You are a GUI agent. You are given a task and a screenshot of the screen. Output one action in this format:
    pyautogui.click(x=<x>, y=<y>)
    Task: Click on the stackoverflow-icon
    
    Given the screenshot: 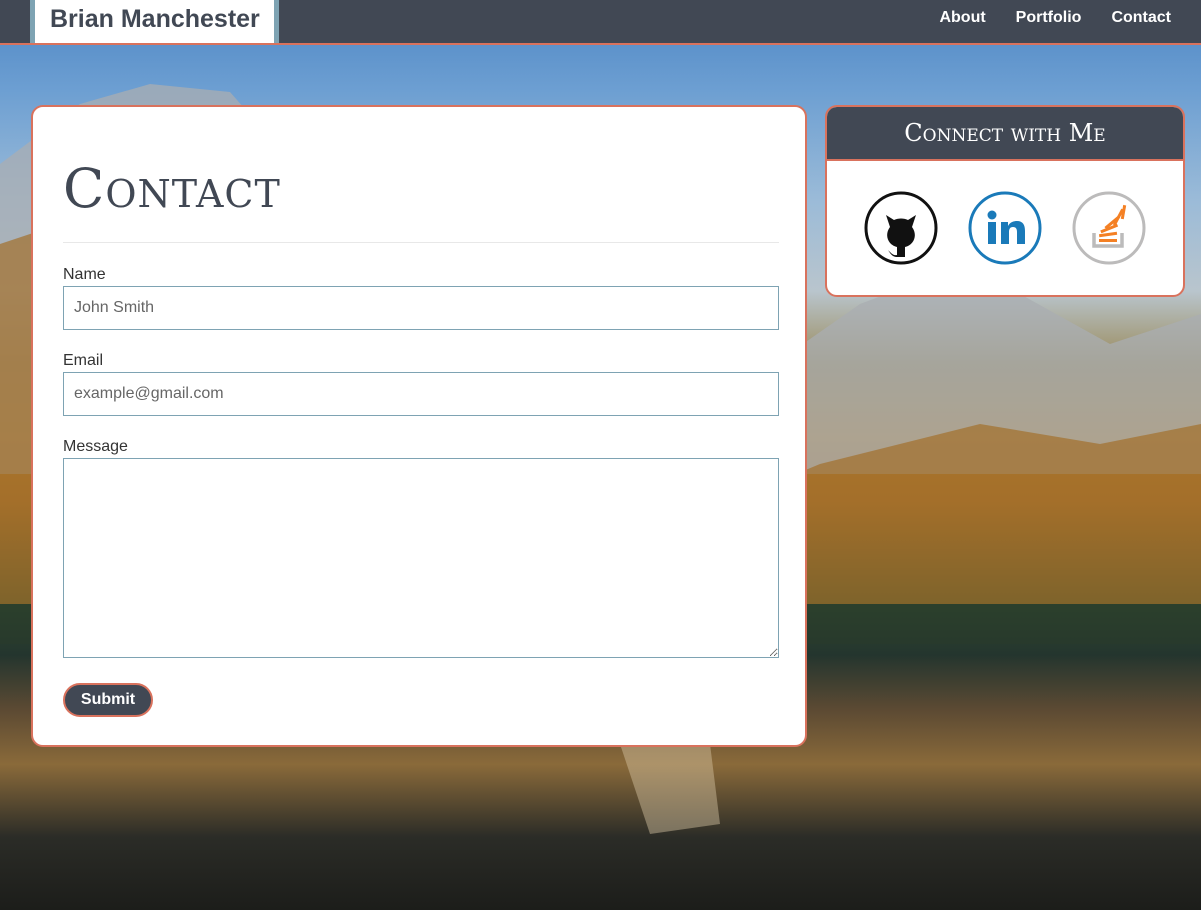 What is the action you would take?
    pyautogui.click(x=1109, y=228)
    